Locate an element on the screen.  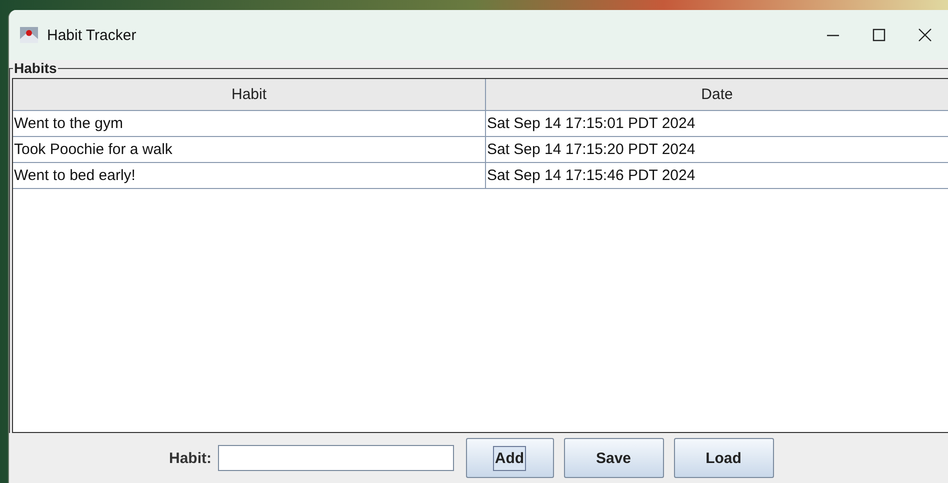
group-title: Habits is located at coordinates (35, 68).